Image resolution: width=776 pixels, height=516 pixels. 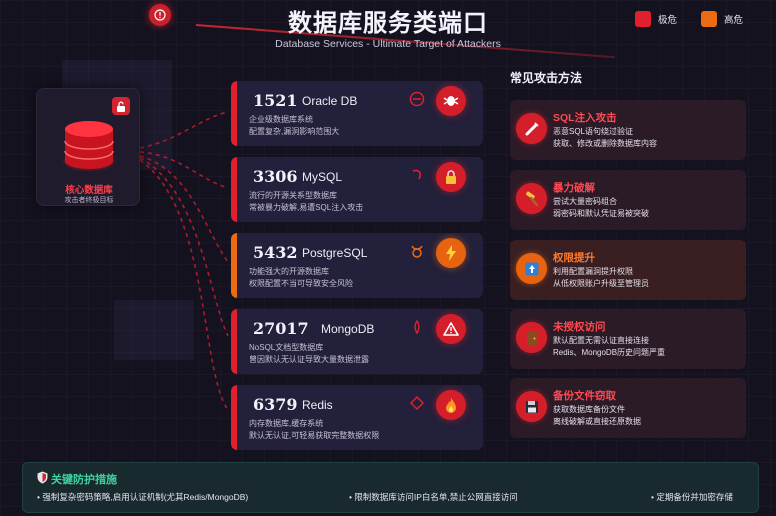 I want to click on attack-desc-line1: 恶意SQL语句绕过验证, so click(x=593, y=131).